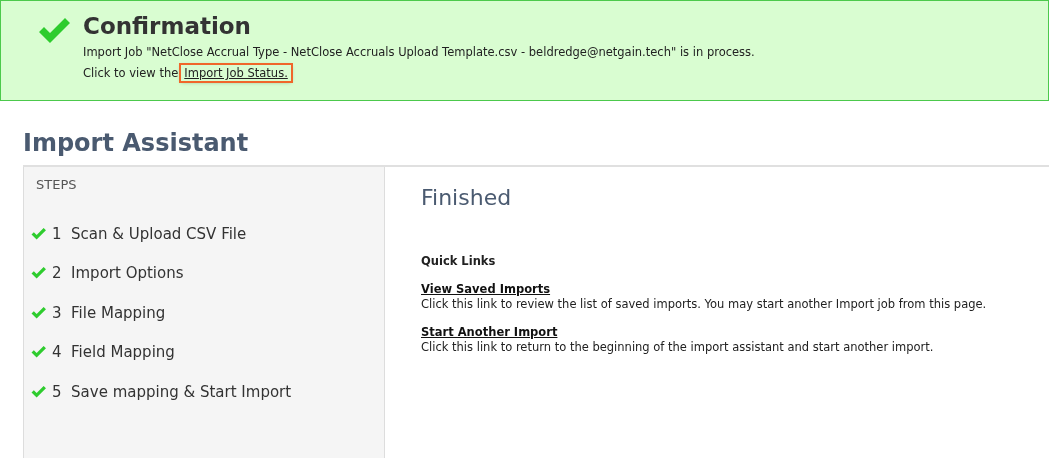 Image resolution: width=1049 pixels, height=458 pixels. Describe the element at coordinates (704, 304) in the screenshot. I see `link-description: Click this link to review the list of saved imports. You may start another Import job from this page.` at that location.